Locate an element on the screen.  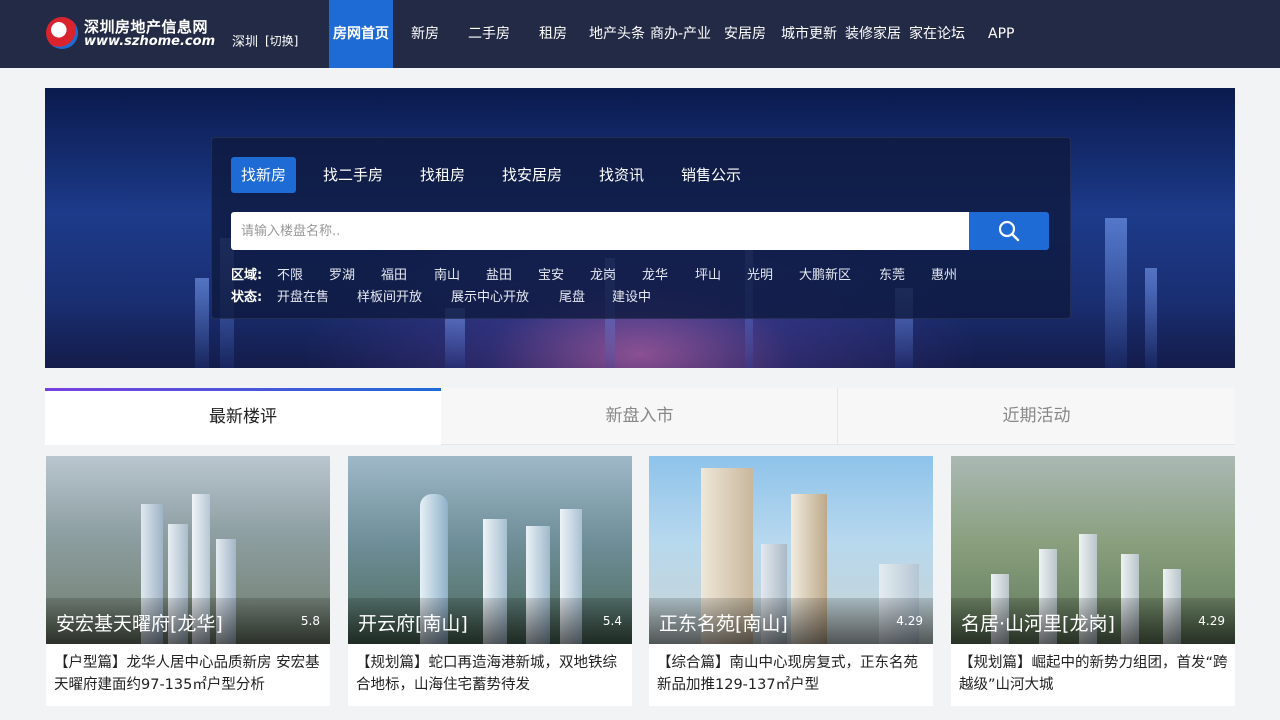
area-option: 宝安 is located at coordinates (551, 273).